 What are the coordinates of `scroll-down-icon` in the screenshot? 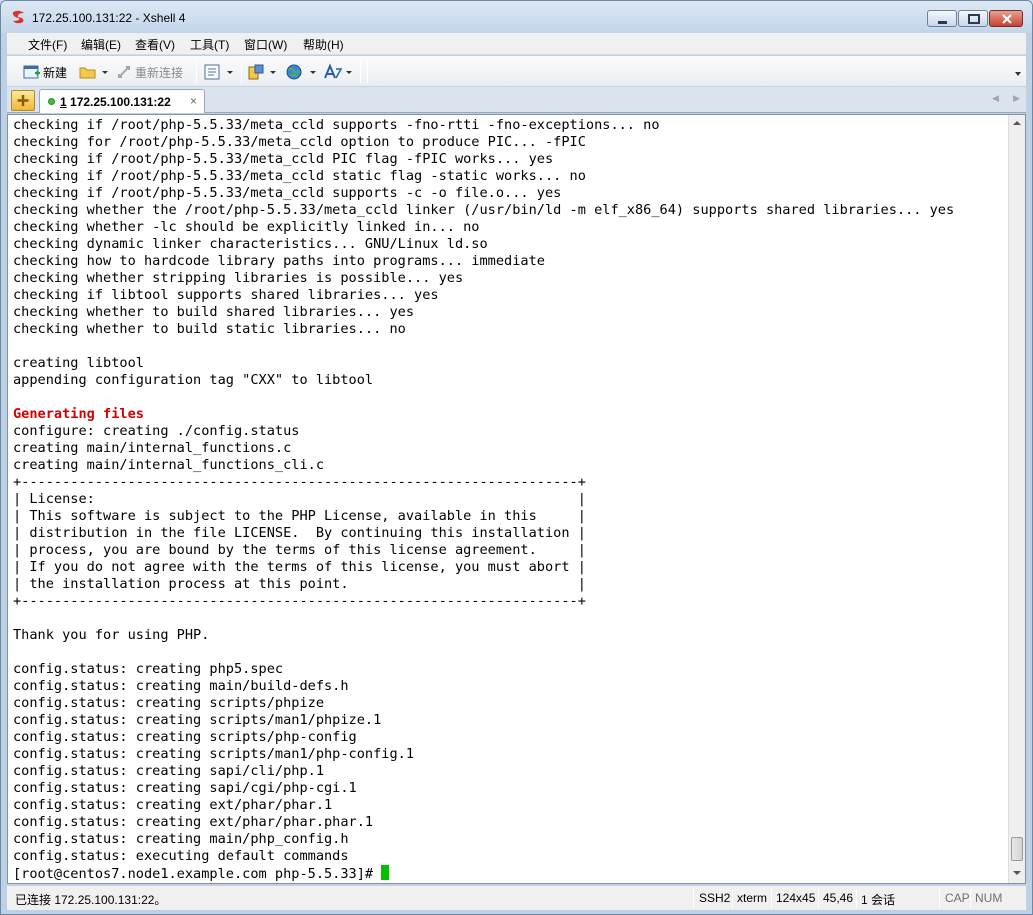 It's located at (1017, 873).